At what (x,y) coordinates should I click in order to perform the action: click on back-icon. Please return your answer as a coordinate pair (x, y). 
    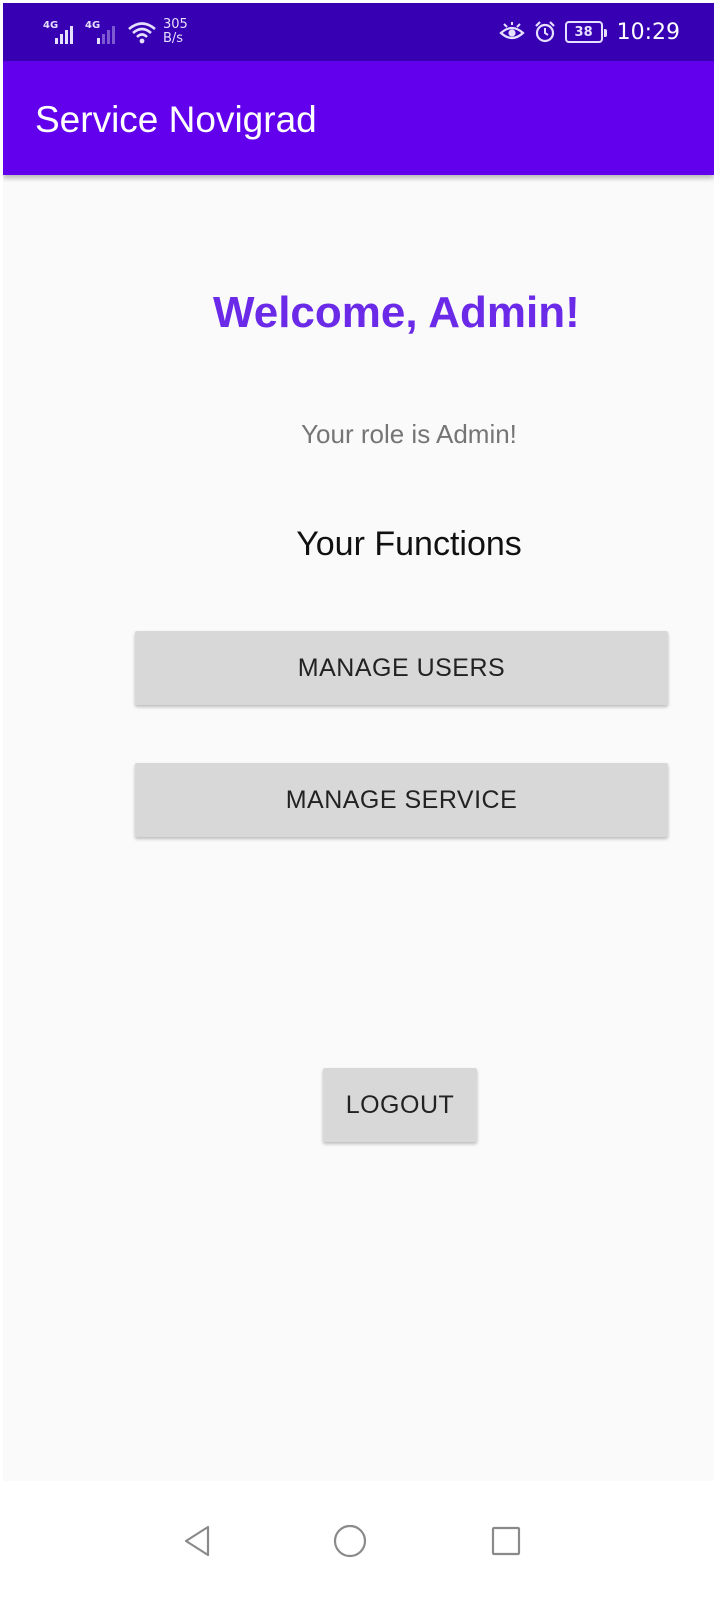
    Looking at the image, I should click on (198, 1541).